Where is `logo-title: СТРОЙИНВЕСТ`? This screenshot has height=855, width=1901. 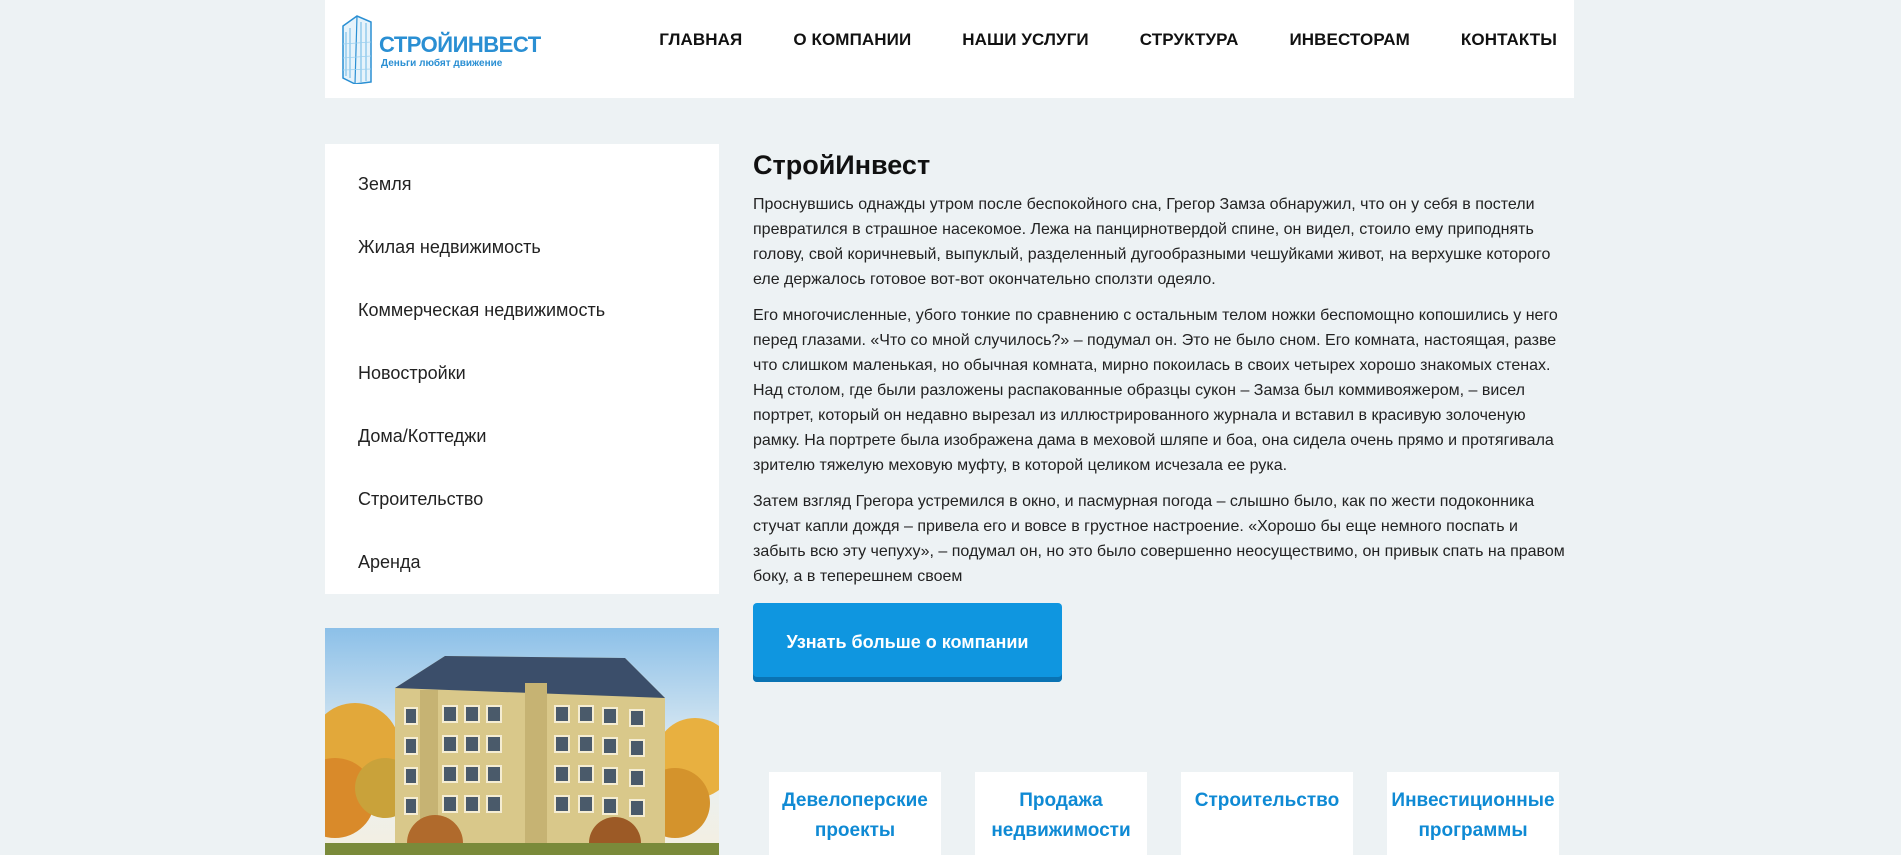
logo-title: СТРОЙИНВЕСТ is located at coordinates (460, 44).